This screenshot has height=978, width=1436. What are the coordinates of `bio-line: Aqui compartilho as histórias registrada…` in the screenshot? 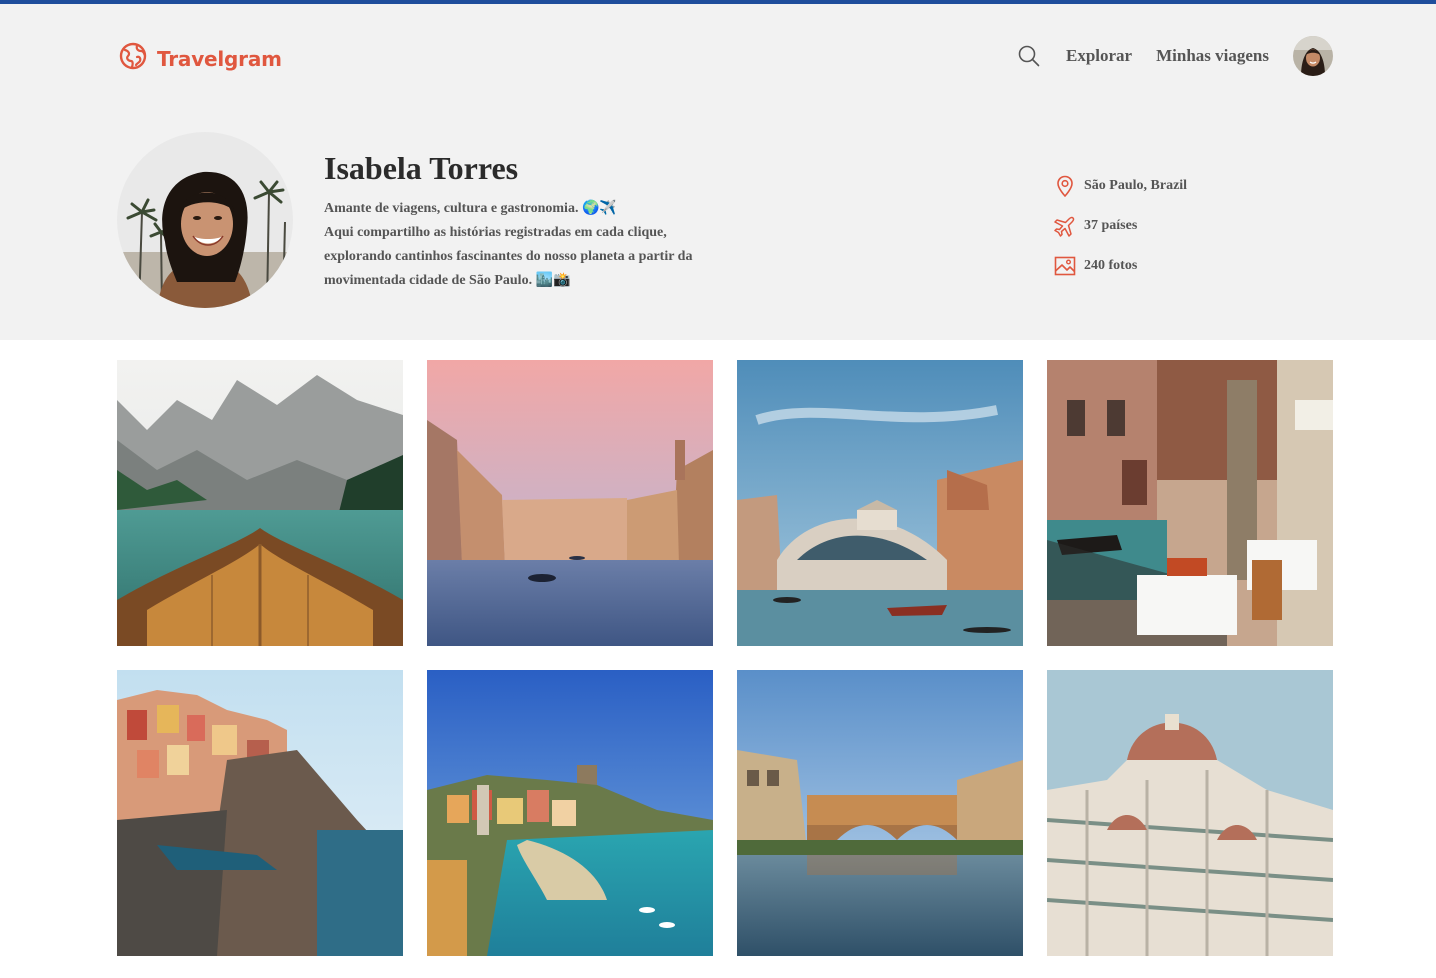 It's located at (495, 232).